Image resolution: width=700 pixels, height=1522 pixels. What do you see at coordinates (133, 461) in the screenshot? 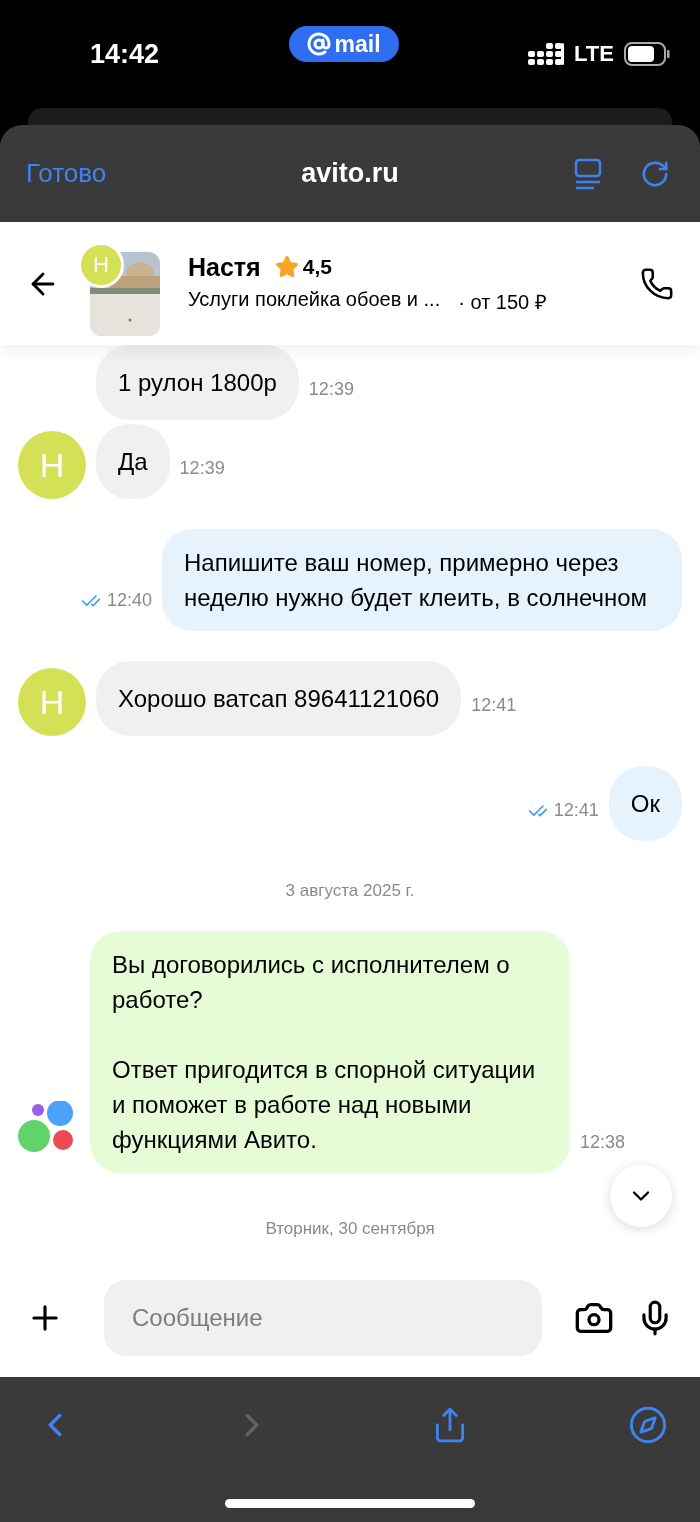
I see `message-bubble: Да` at bounding box center [133, 461].